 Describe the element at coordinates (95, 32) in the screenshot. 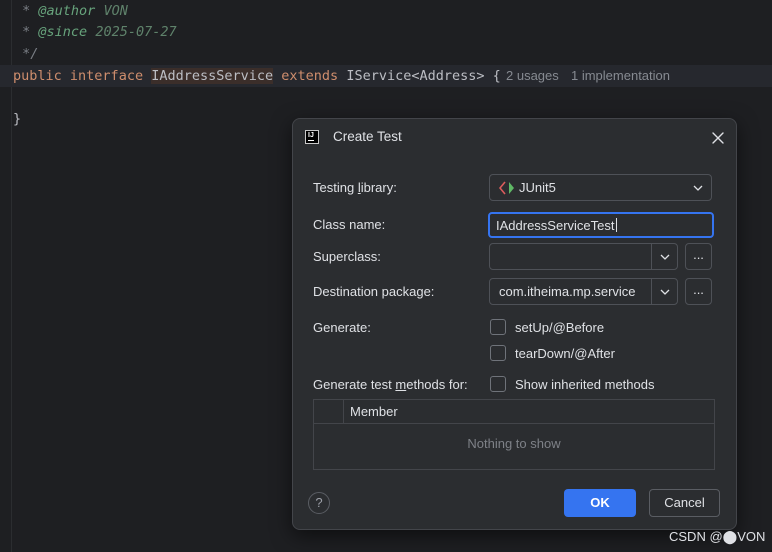

I see `comment-since-line: * @since 2025-07-27` at that location.